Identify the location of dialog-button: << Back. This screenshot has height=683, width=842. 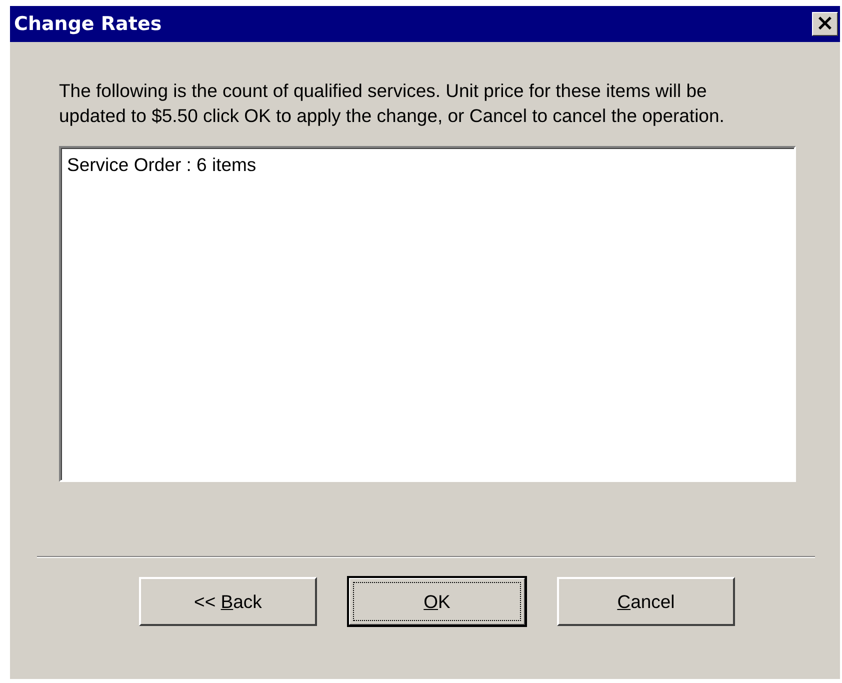
(228, 601).